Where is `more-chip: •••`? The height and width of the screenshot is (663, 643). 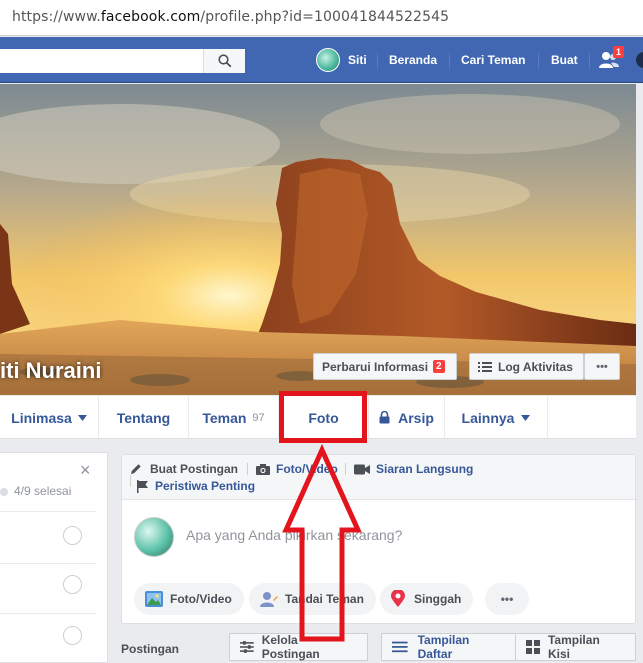 more-chip: ••• is located at coordinates (507, 599).